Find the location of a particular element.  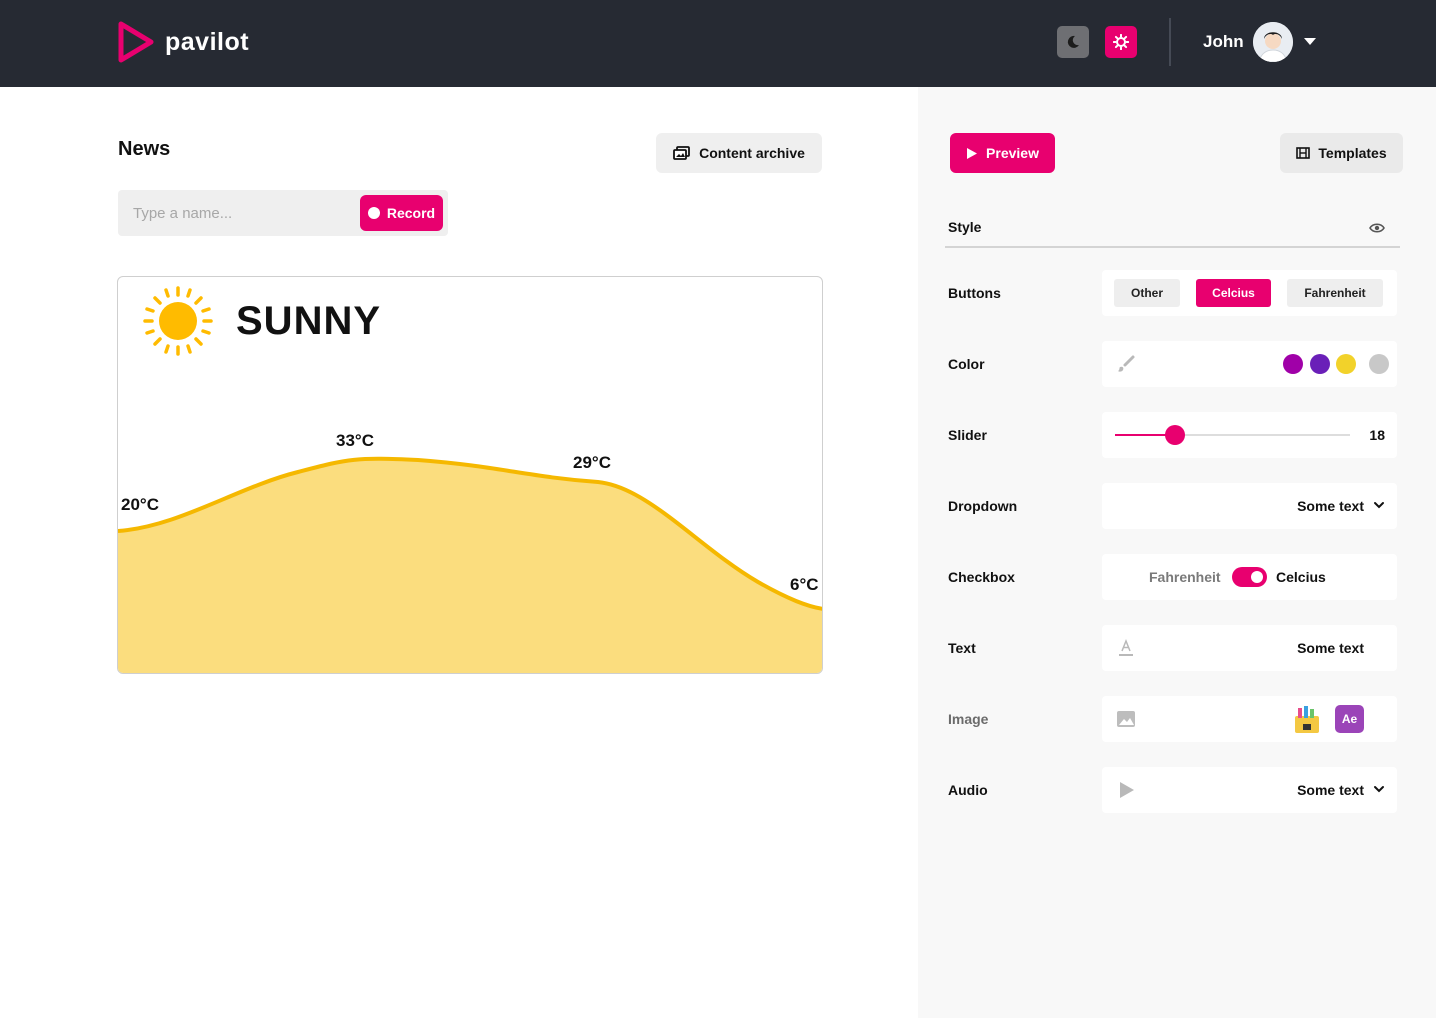

slider-handle is located at coordinates (1174, 435).